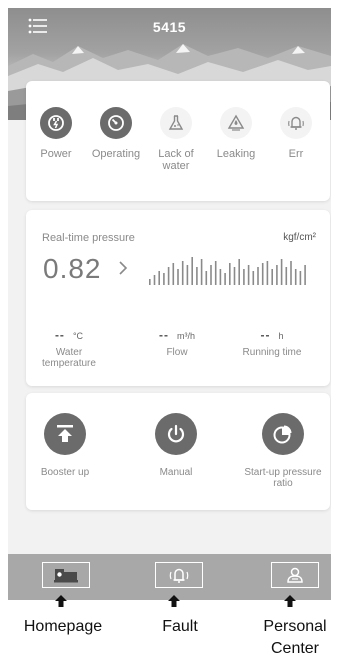  Describe the element at coordinates (299, 237) in the screenshot. I see `pressure-unit: kgf/cm²` at that location.